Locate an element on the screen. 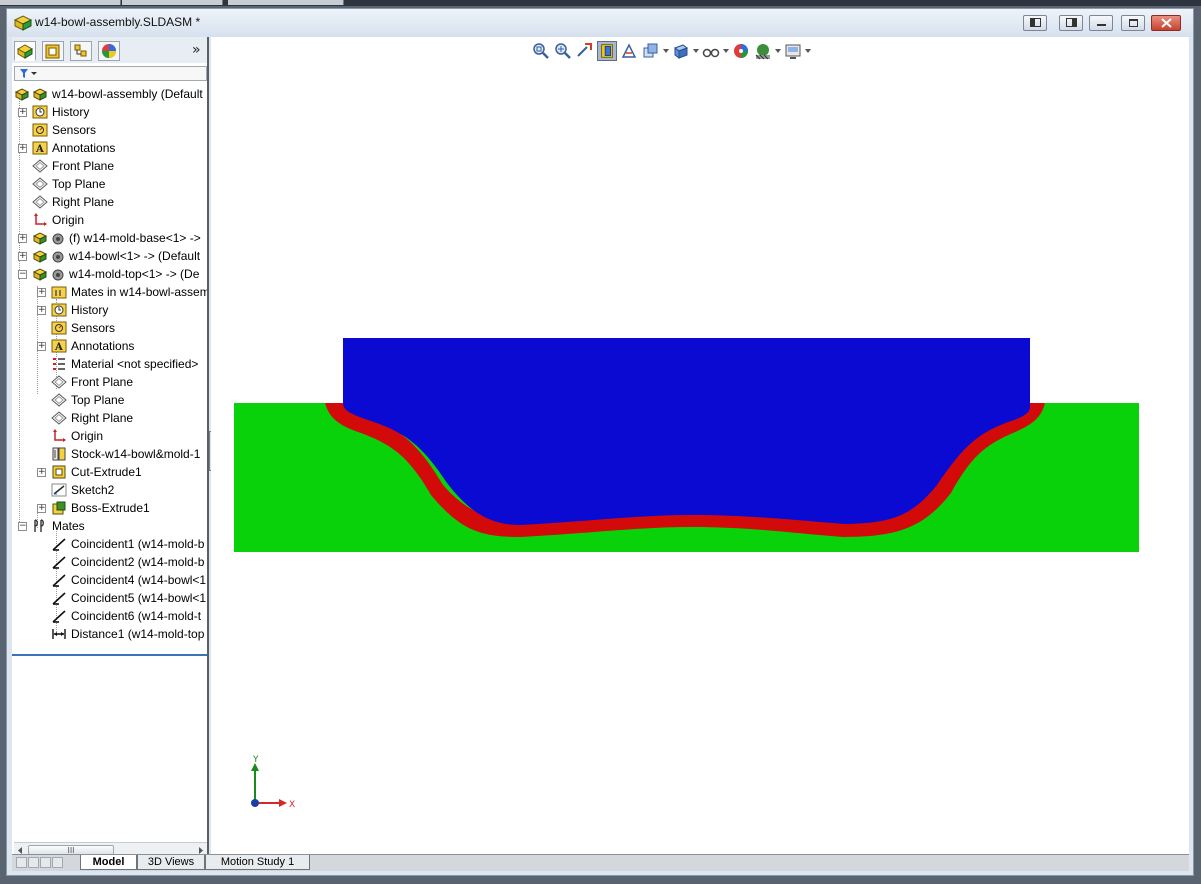  tree-item-mates-in-w14-bowl-assem: + Mates in w14-bowl-assem is located at coordinates (110, 292).